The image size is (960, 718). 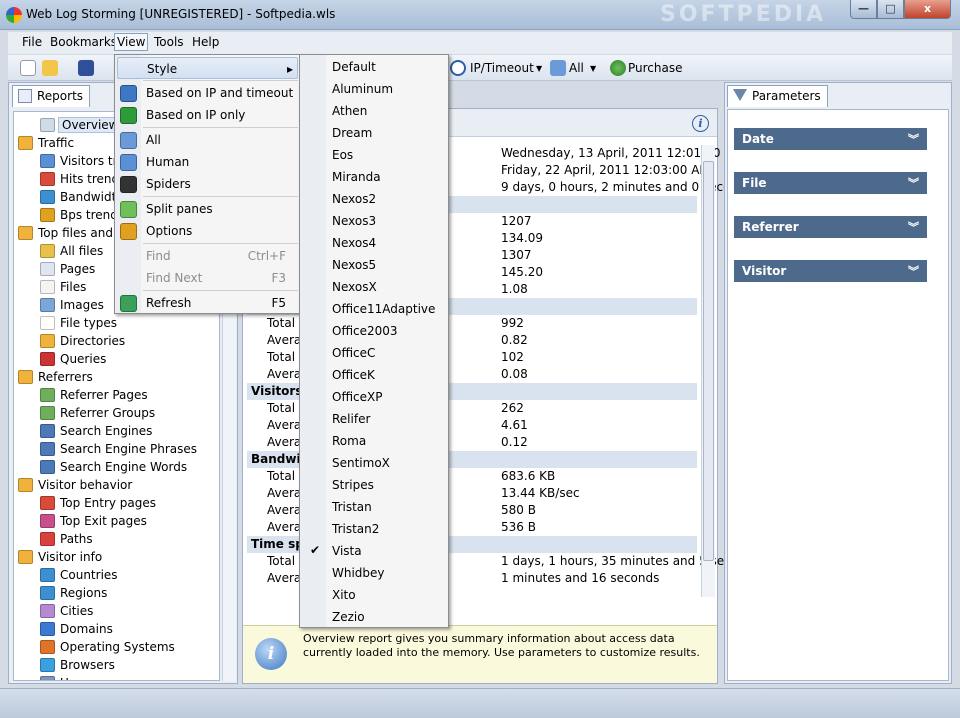 I want to click on view-menu-item-based-on-ip-only: Based on IP only, so click(x=207, y=115).